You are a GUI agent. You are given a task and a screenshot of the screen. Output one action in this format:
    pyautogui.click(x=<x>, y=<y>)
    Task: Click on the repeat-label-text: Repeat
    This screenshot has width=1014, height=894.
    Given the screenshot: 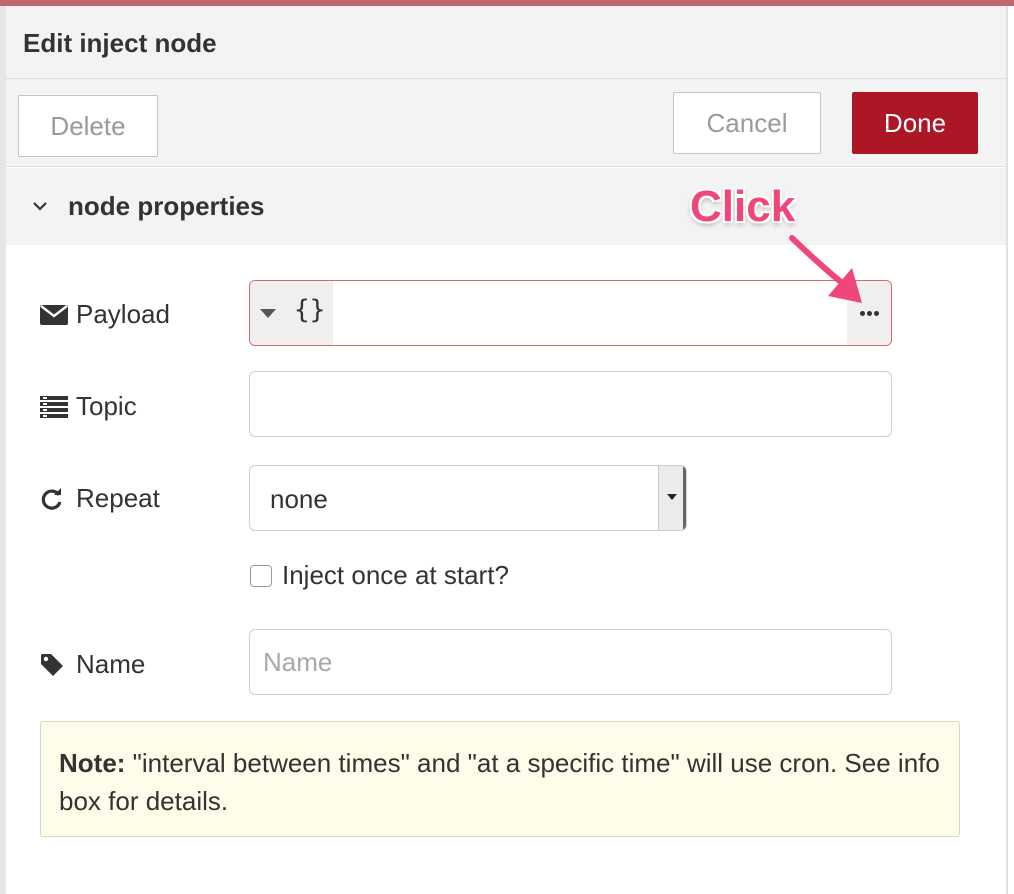 What is the action you would take?
    pyautogui.click(x=118, y=498)
    